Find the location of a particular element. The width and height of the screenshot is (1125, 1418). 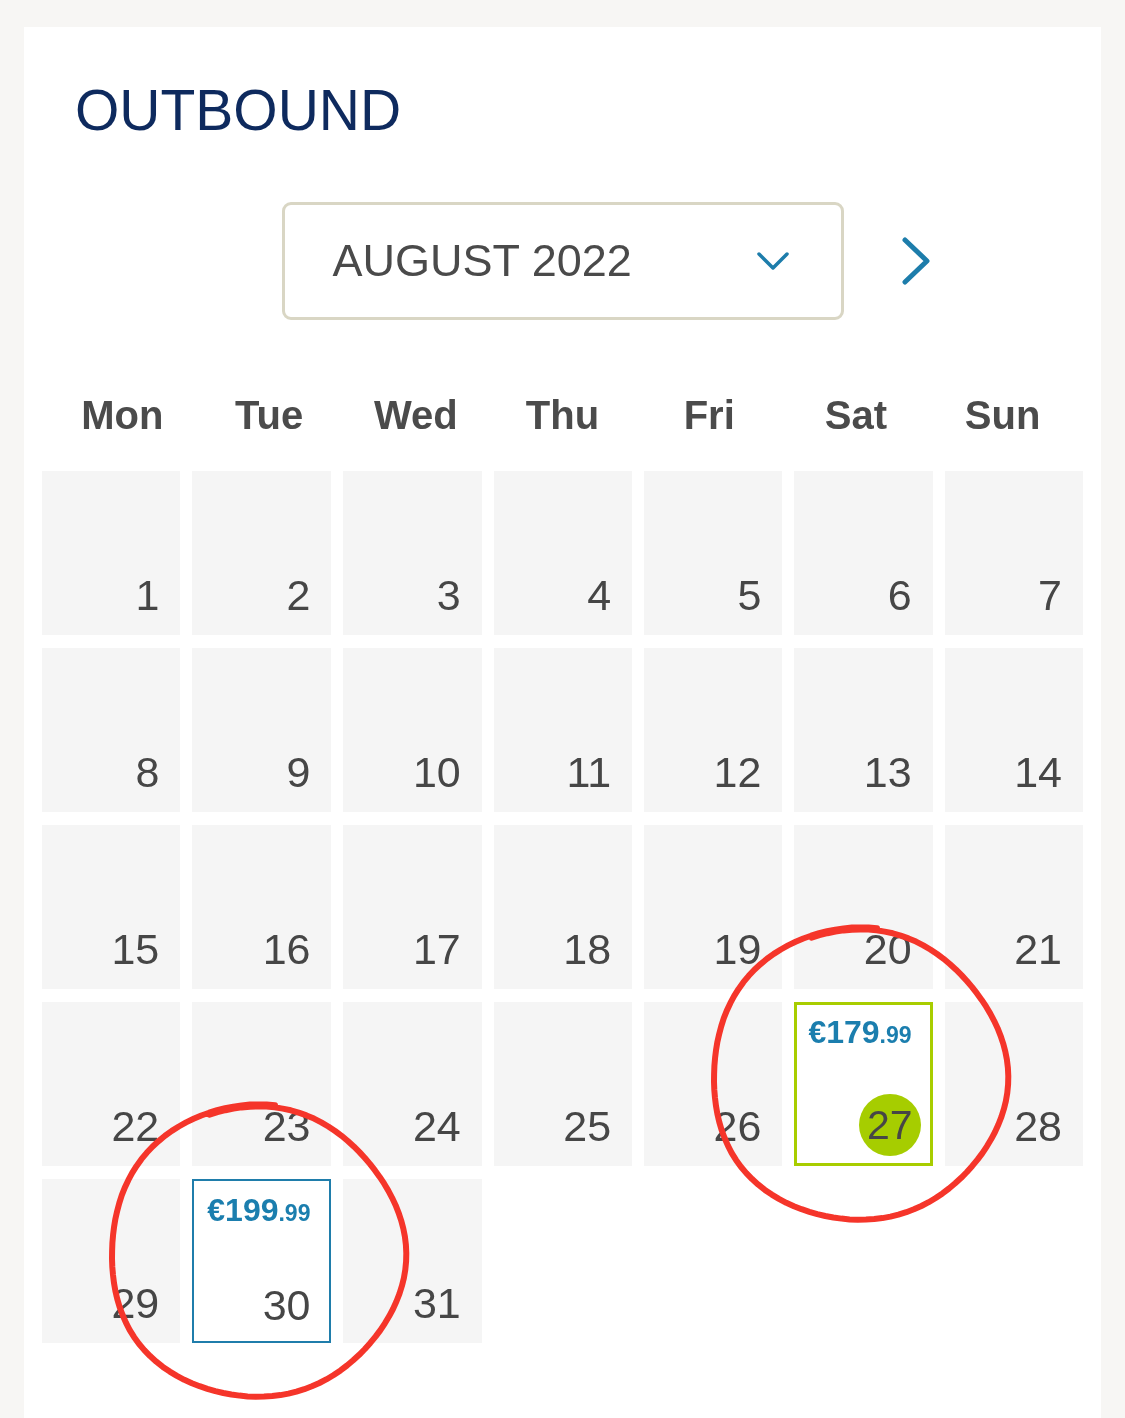

day-number: 18 is located at coordinates (587, 949).